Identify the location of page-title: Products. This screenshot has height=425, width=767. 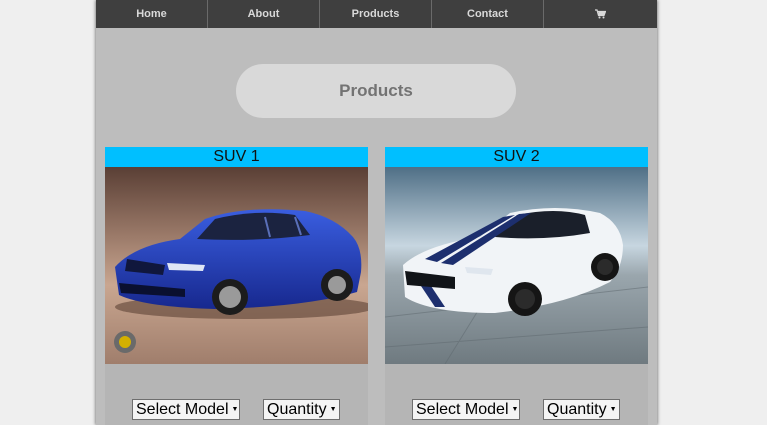
(376, 91).